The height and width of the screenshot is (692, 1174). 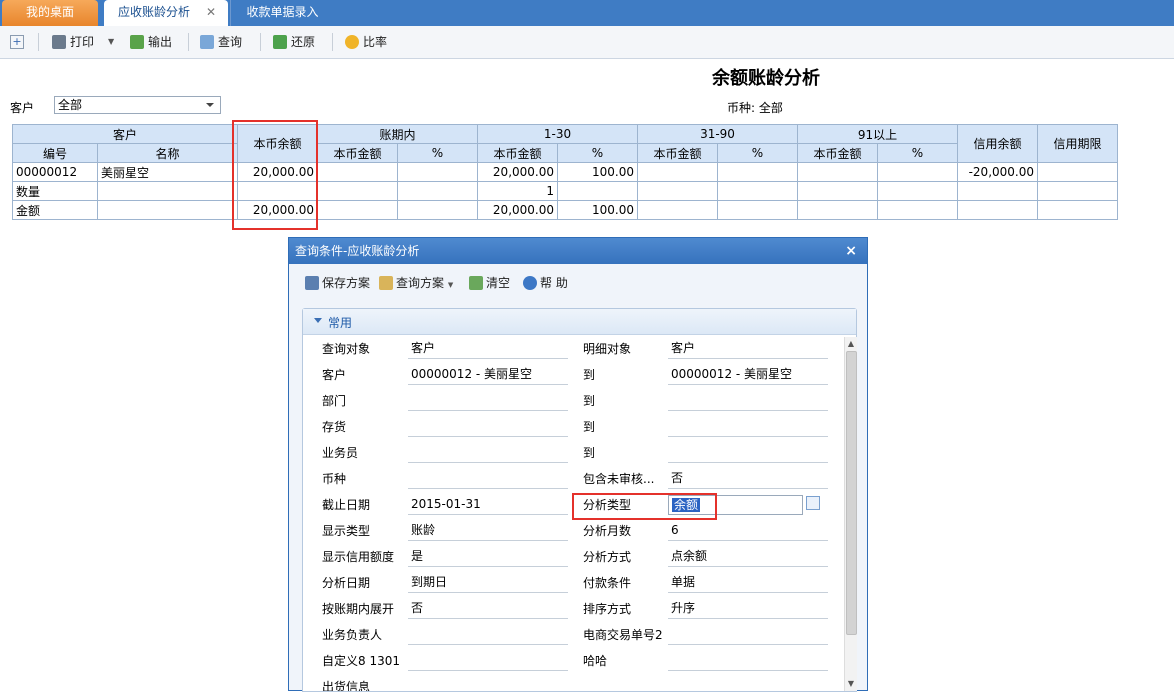 What do you see at coordinates (851, 344) in the screenshot?
I see `scroll-up-icon: ▲` at bounding box center [851, 344].